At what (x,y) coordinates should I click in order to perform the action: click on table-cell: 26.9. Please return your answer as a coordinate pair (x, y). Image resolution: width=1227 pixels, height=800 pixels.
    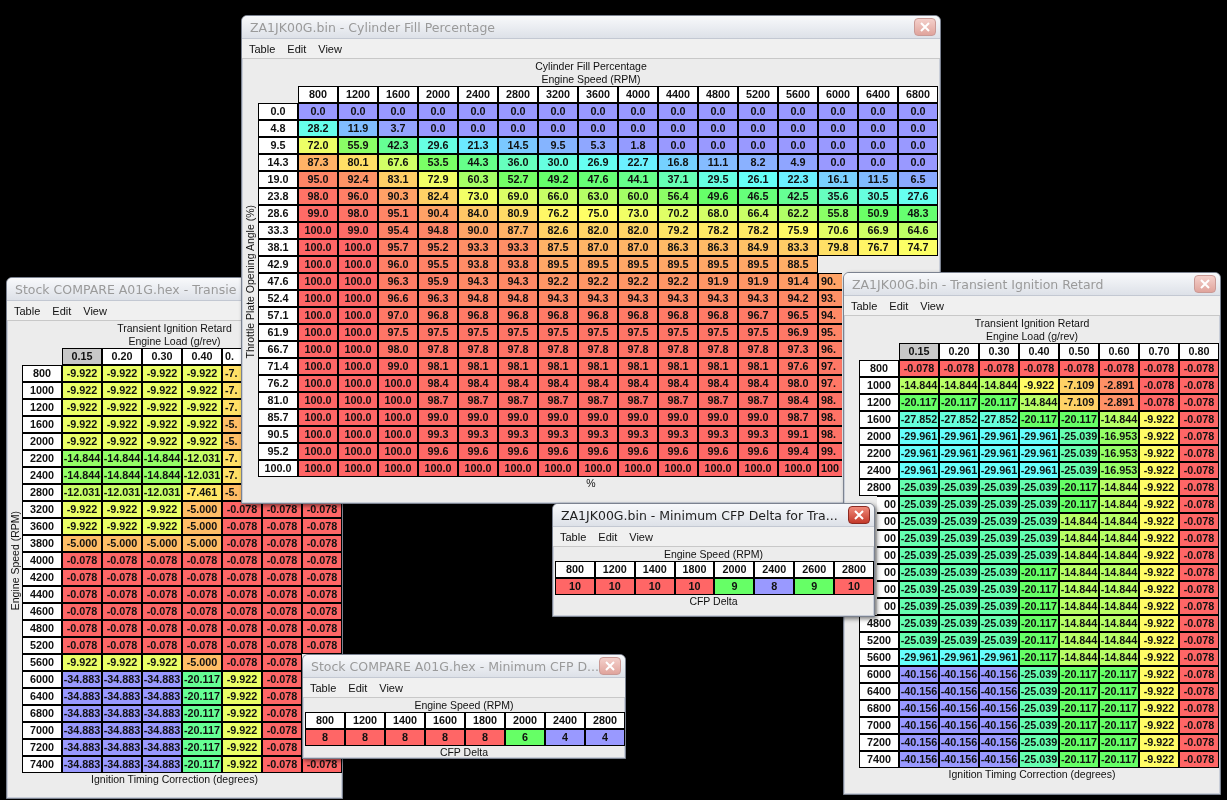
    Looking at the image, I should click on (598, 162).